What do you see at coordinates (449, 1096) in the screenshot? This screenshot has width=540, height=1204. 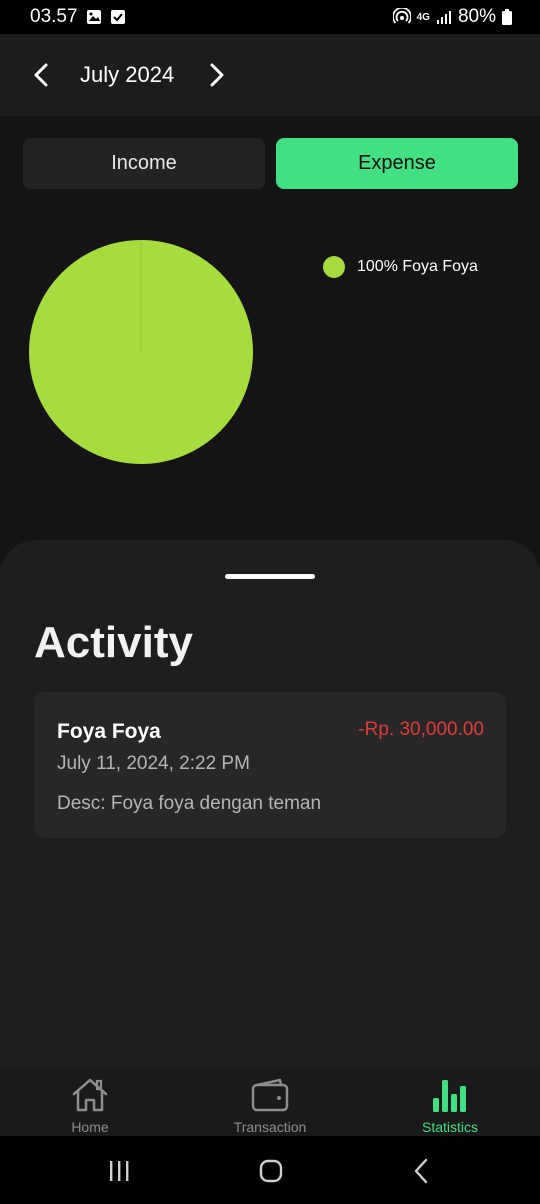 I see `bar-chart-icon` at bounding box center [449, 1096].